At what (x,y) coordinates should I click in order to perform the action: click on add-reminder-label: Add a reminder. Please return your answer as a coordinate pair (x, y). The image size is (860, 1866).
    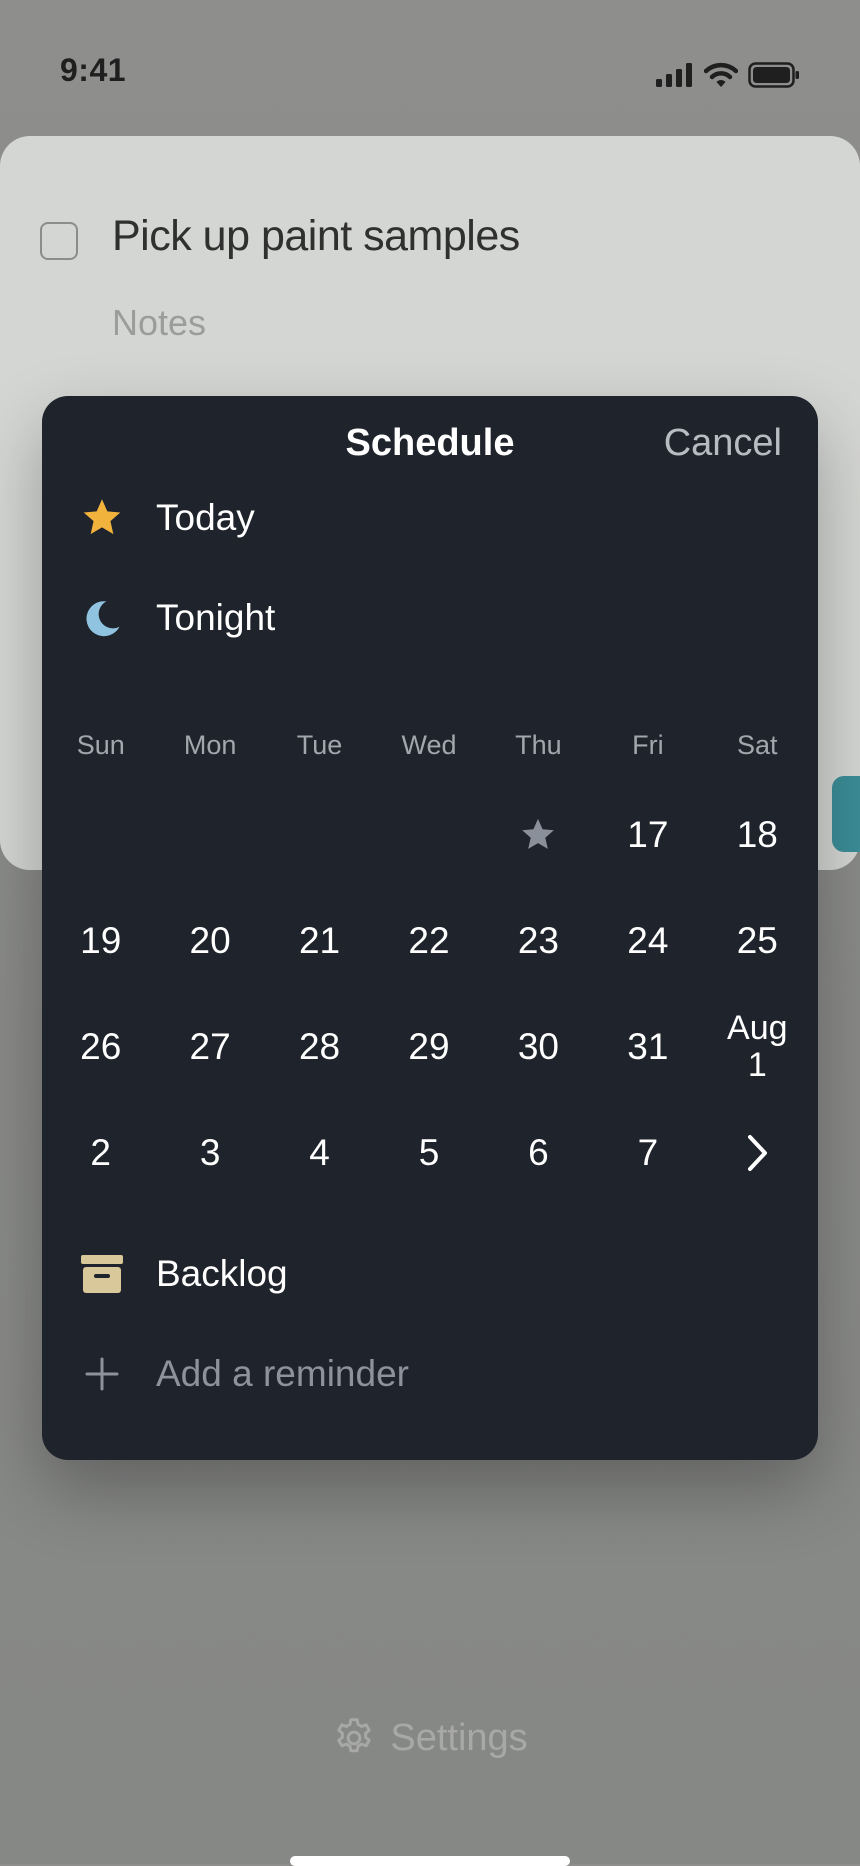
    Looking at the image, I should click on (282, 1373).